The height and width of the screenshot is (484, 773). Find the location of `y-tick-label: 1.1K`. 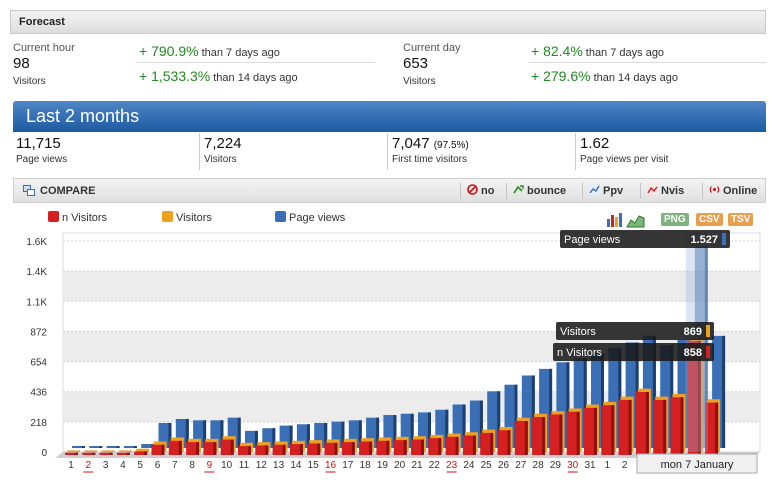

y-tick-label: 1.1K is located at coordinates (36, 302).